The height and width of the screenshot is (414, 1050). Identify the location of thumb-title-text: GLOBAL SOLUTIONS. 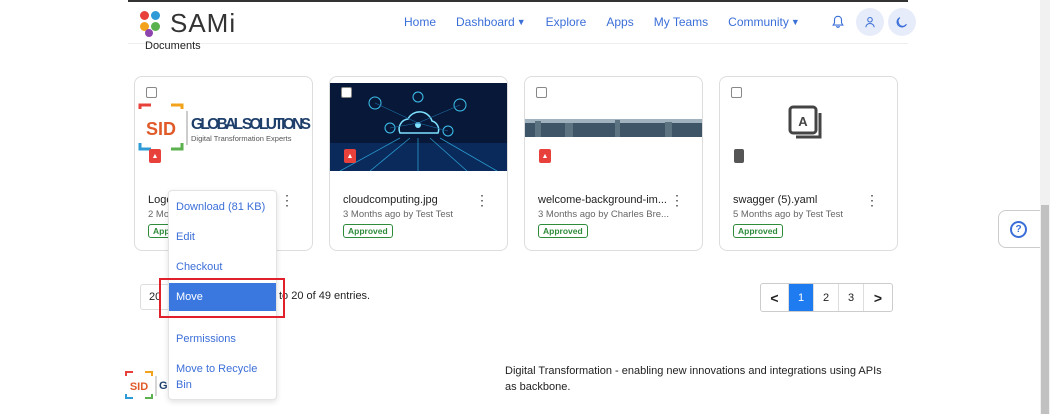
(251, 124).